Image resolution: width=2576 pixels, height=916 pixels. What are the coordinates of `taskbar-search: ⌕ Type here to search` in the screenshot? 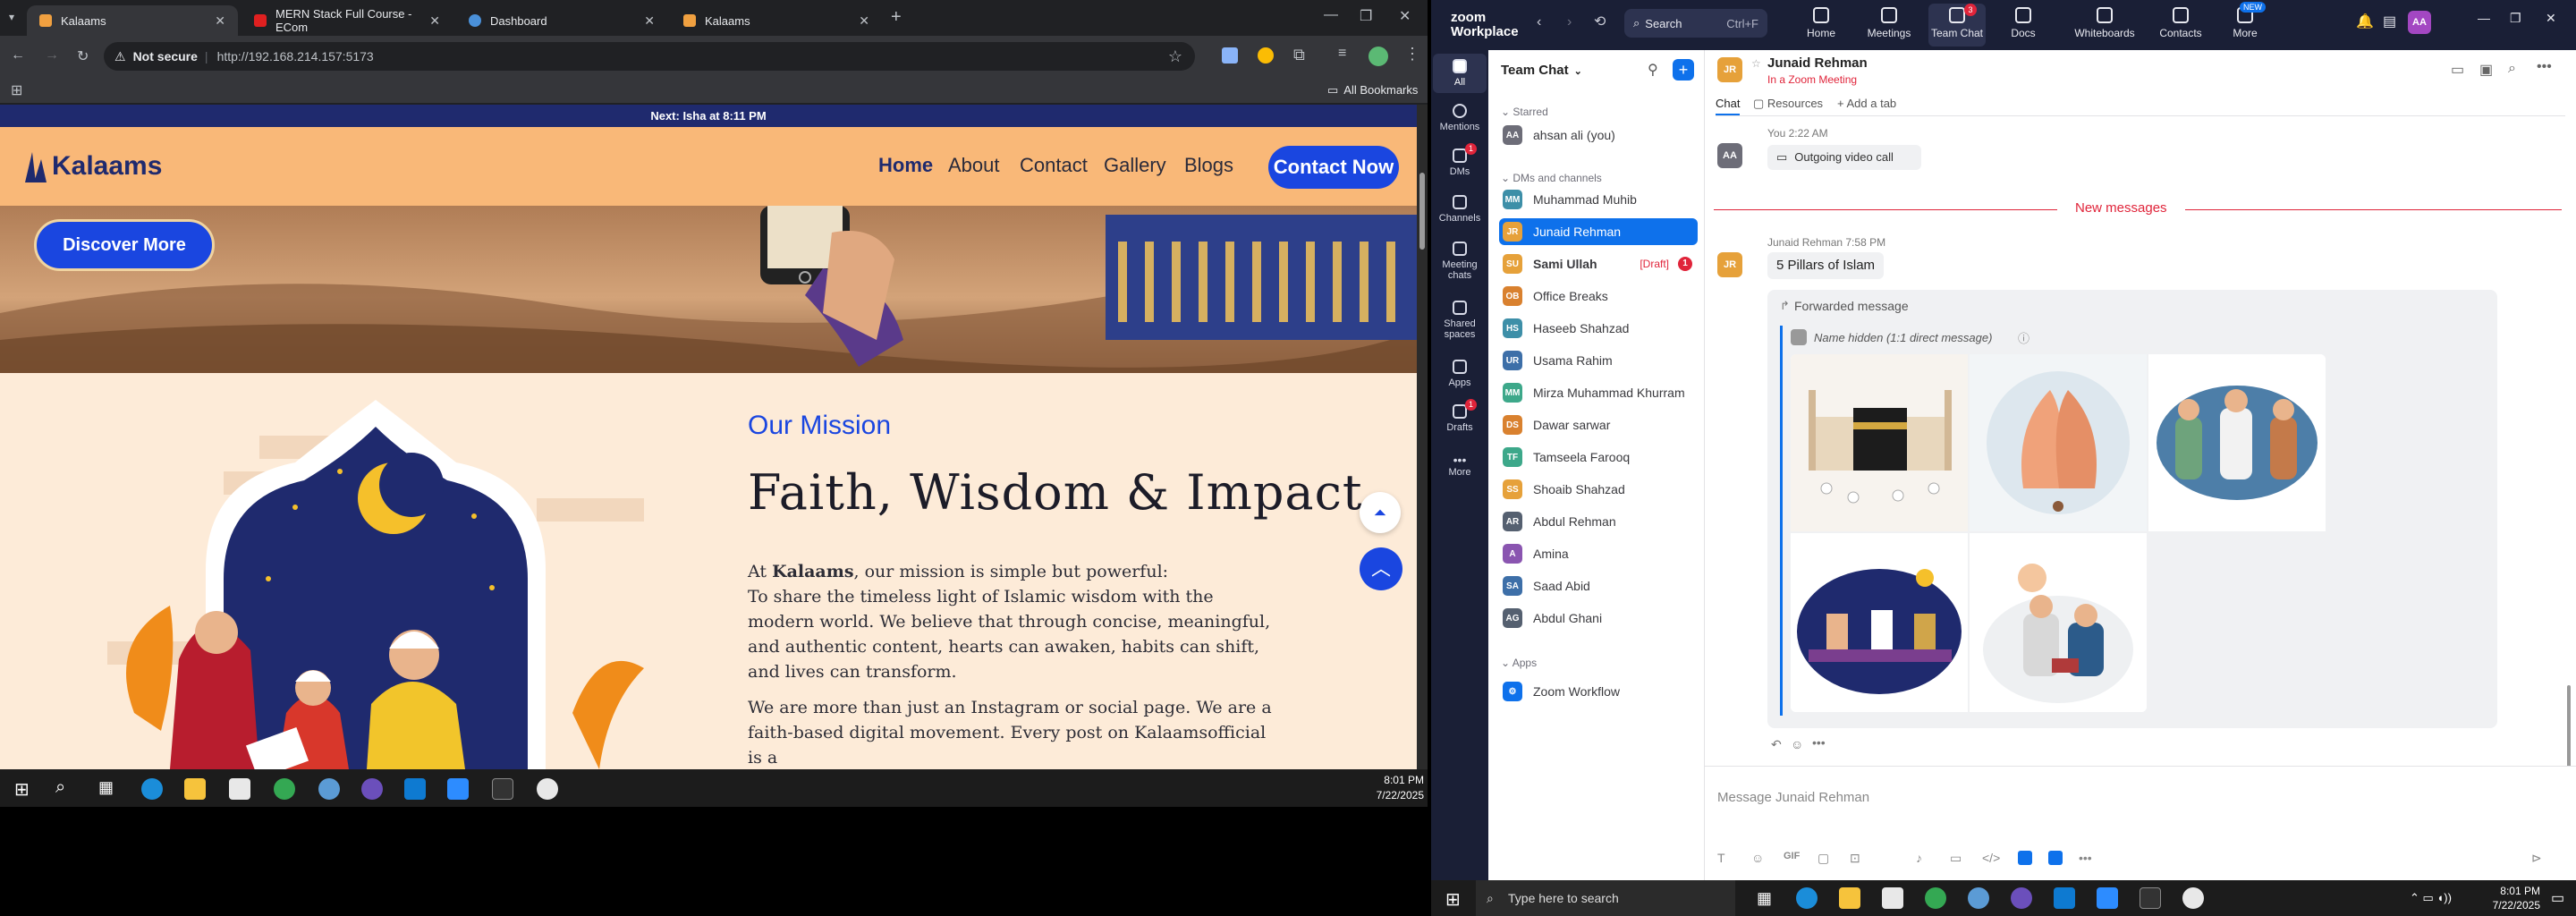 It's located at (1605, 898).